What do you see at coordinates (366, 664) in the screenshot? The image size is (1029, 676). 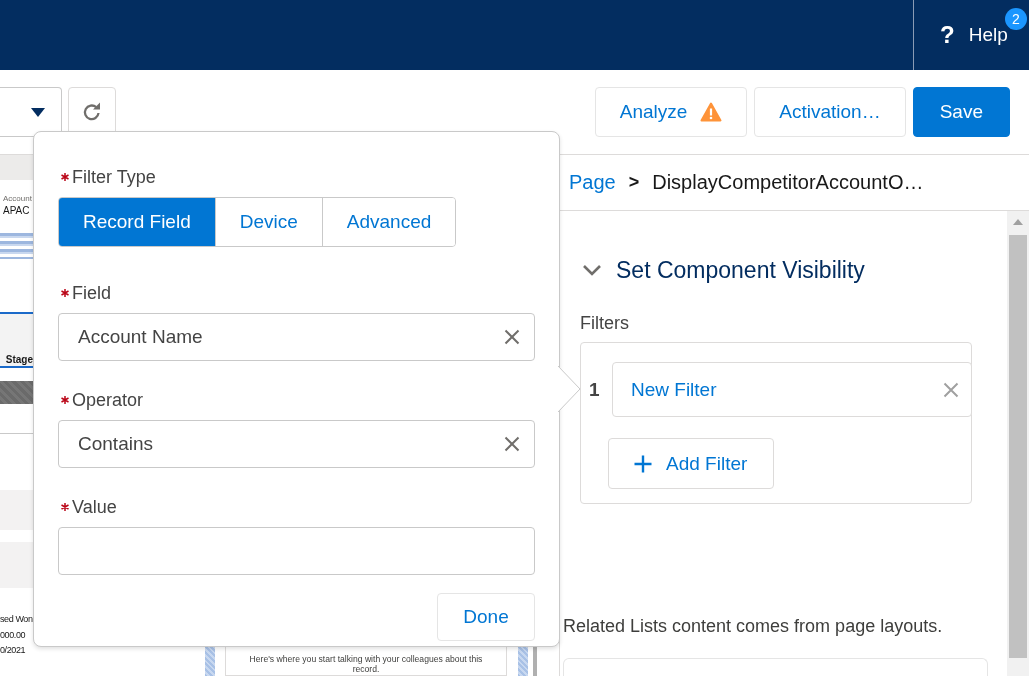 I see `feed-message: Here's where you start talking with your colleagues about this record.` at bounding box center [366, 664].